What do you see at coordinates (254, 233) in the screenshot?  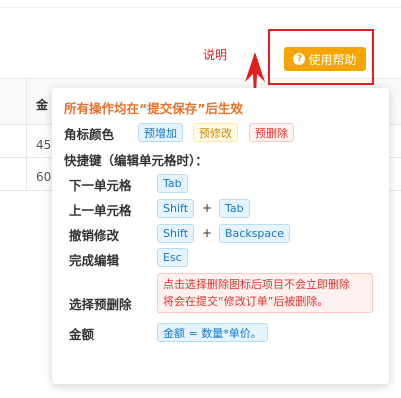 I see `key-backspace: Backspace` at bounding box center [254, 233].